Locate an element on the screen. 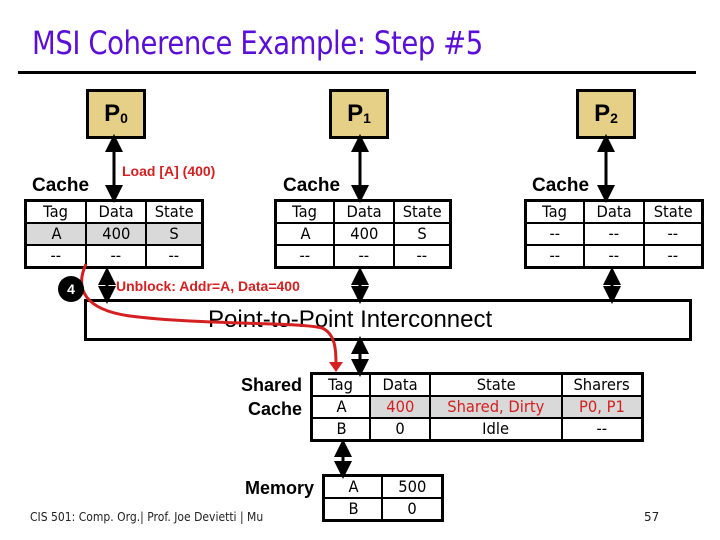  table-row: A 400 Shared, Dirty P0, P1 is located at coordinates (477, 407).